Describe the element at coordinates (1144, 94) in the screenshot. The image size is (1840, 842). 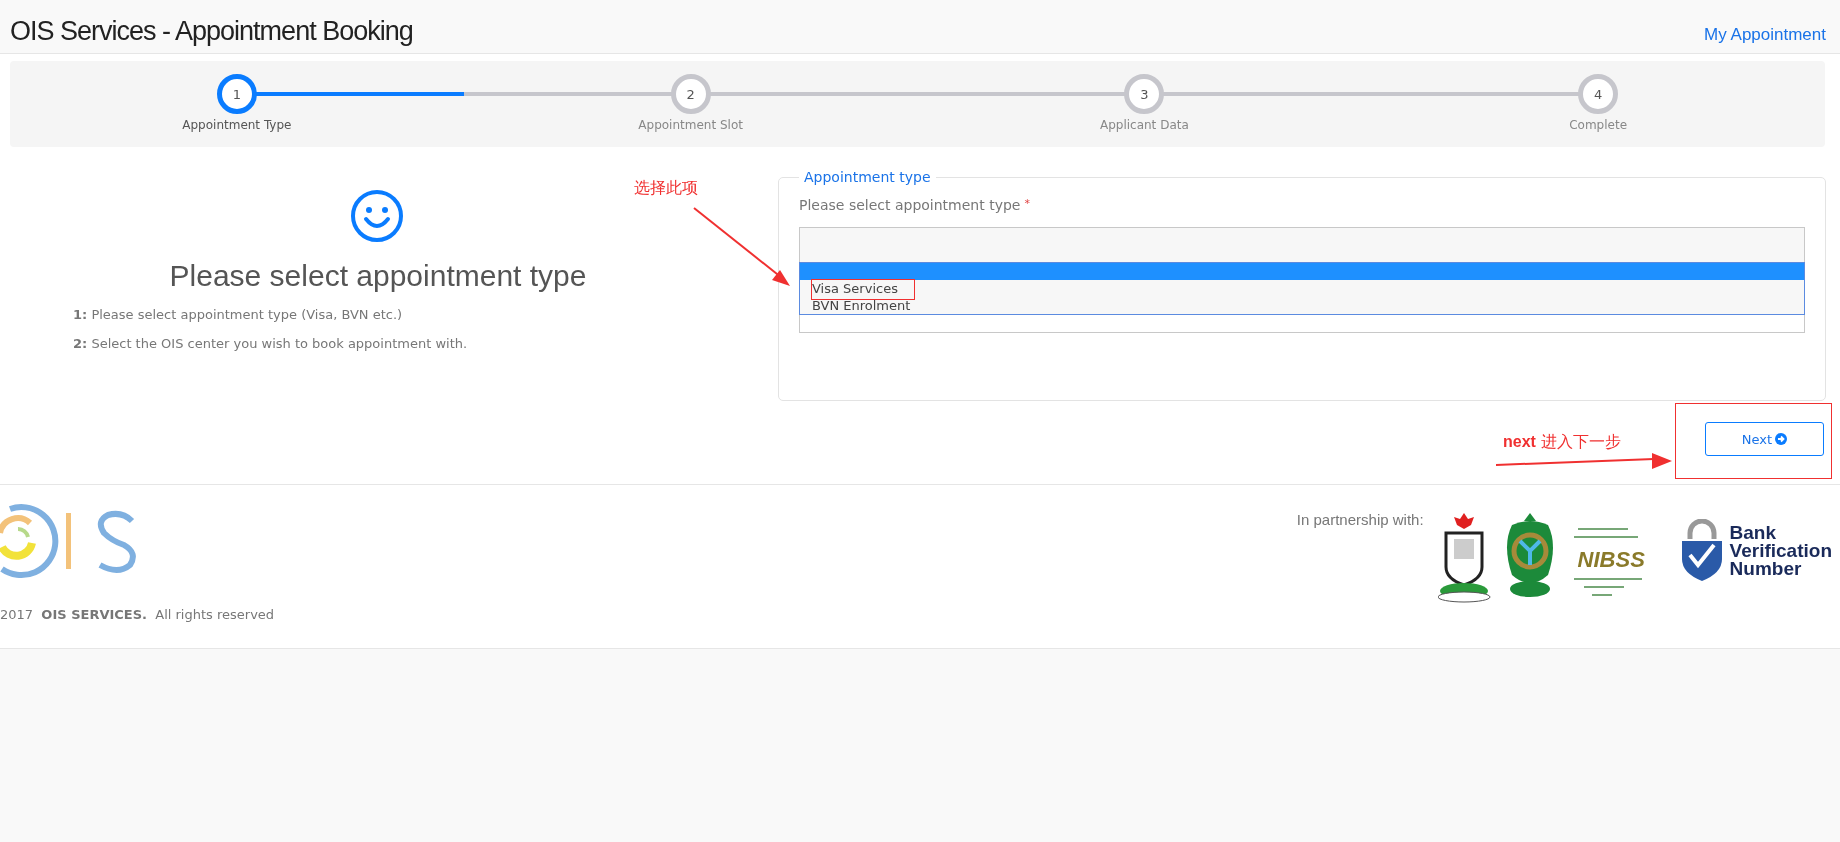
I see `step-circle: 3` at that location.